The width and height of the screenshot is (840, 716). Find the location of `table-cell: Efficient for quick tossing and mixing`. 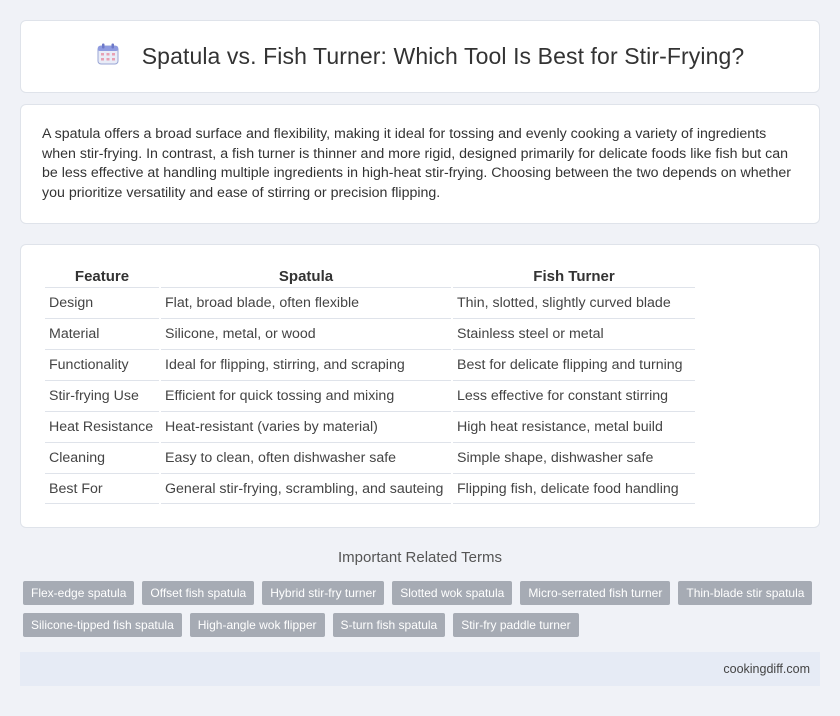

table-cell: Efficient for quick tossing and mixing is located at coordinates (306, 395).